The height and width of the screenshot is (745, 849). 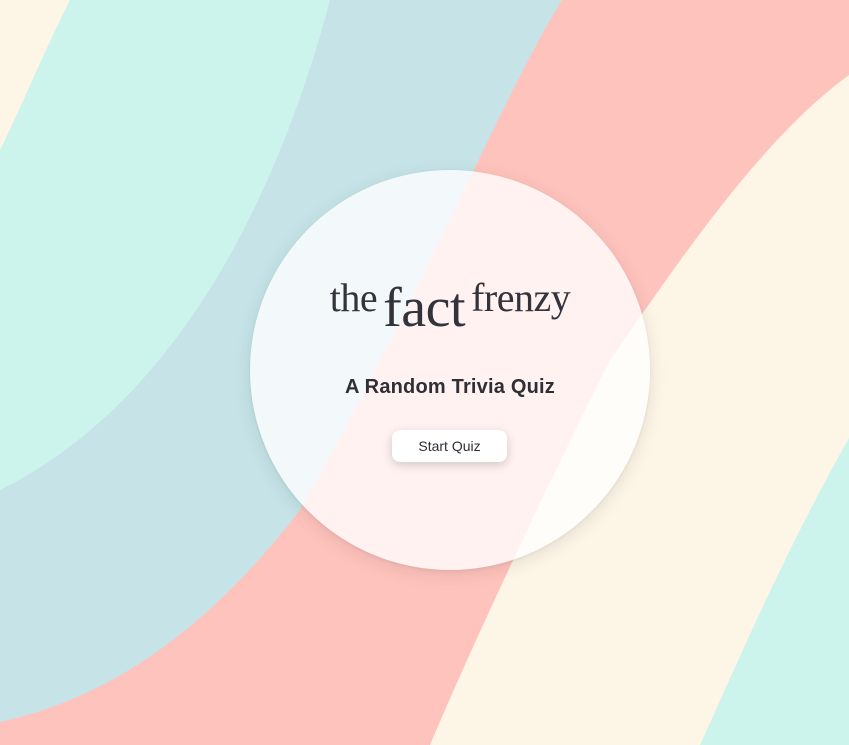 I want to click on title-word-fact: fact, so click(x=424, y=308).